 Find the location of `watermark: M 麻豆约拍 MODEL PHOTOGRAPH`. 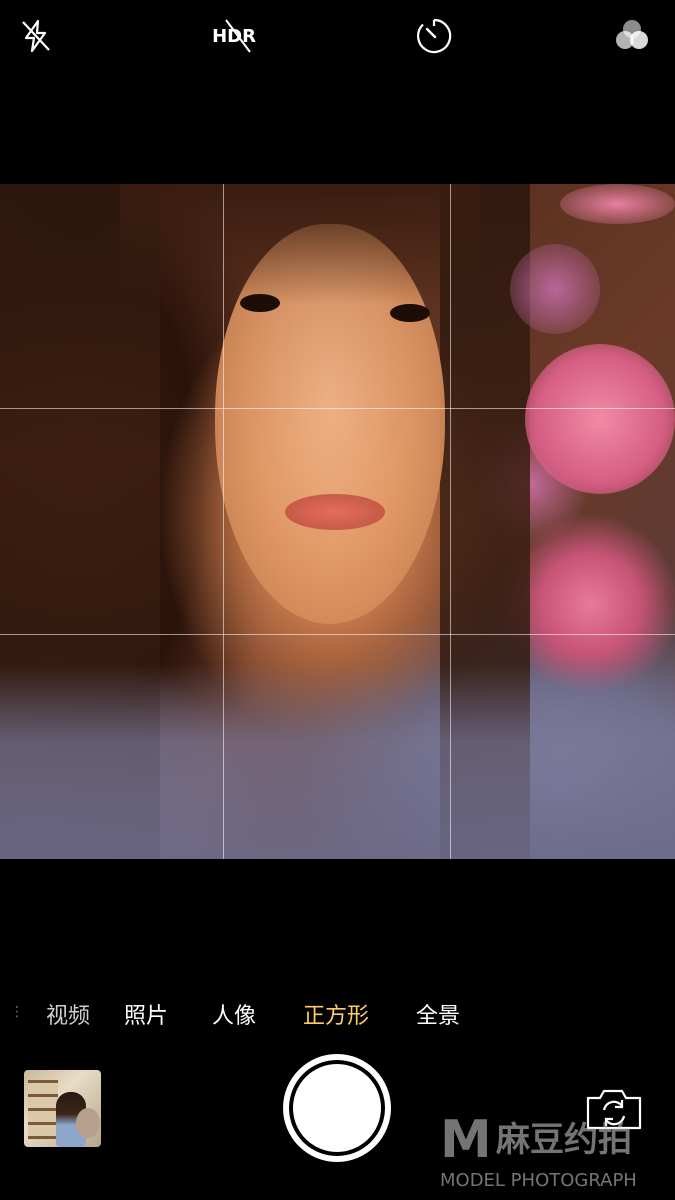

watermark: M 麻豆约拍 MODEL PHOTOGRAPH is located at coordinates (556, 1156).